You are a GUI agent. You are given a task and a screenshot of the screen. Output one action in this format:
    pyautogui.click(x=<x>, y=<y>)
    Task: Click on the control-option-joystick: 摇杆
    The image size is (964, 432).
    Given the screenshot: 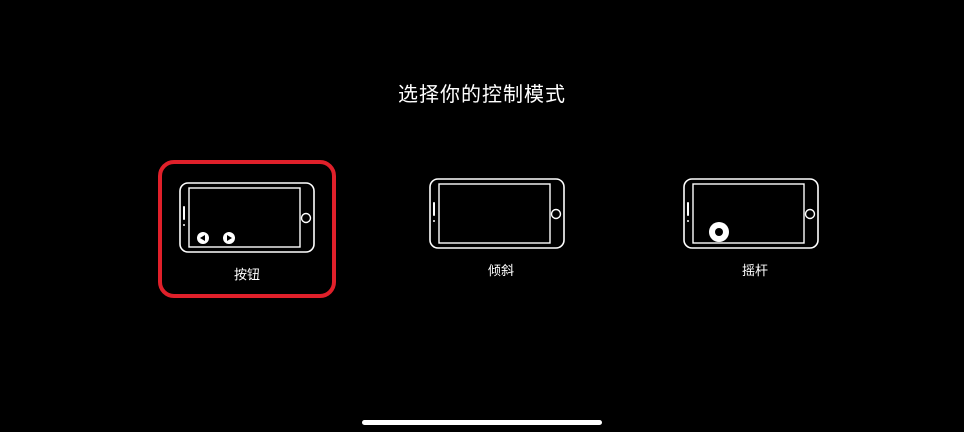 What is the action you would take?
    pyautogui.click(x=755, y=229)
    